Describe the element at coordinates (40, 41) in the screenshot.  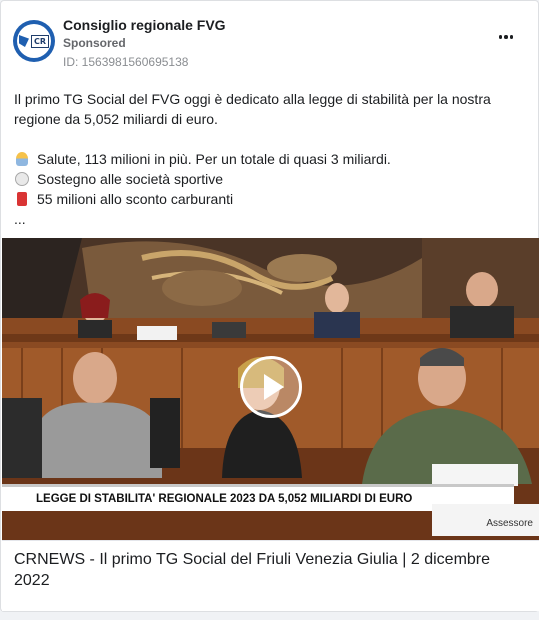
I see `logo-badge: CR` at that location.